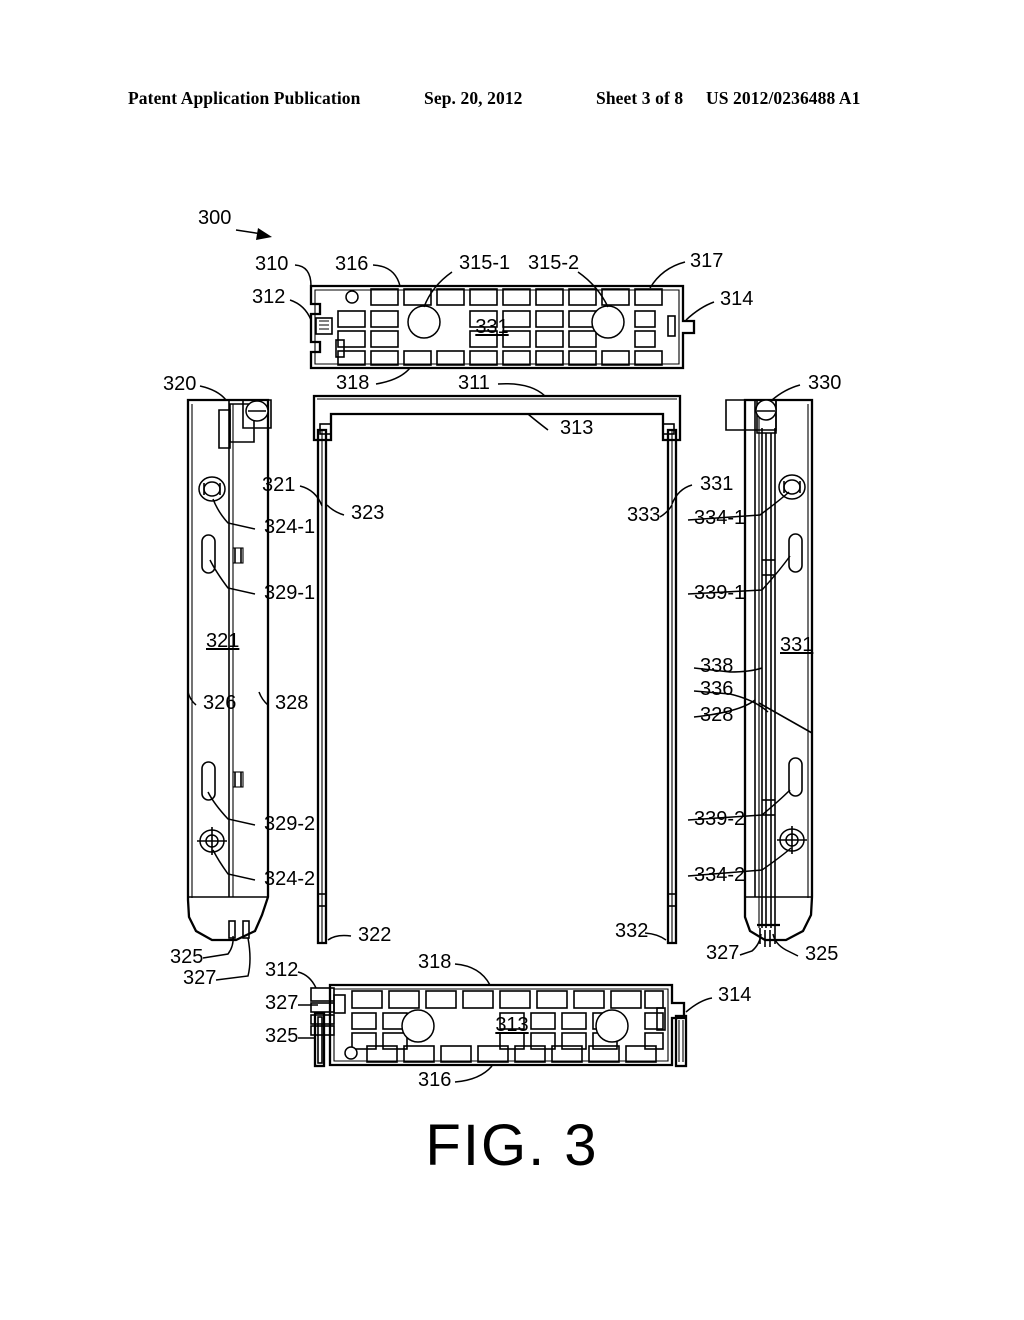 The height and width of the screenshot is (1320, 1024). I want to click on callout-311-top-inner: 331, so click(491, 327).